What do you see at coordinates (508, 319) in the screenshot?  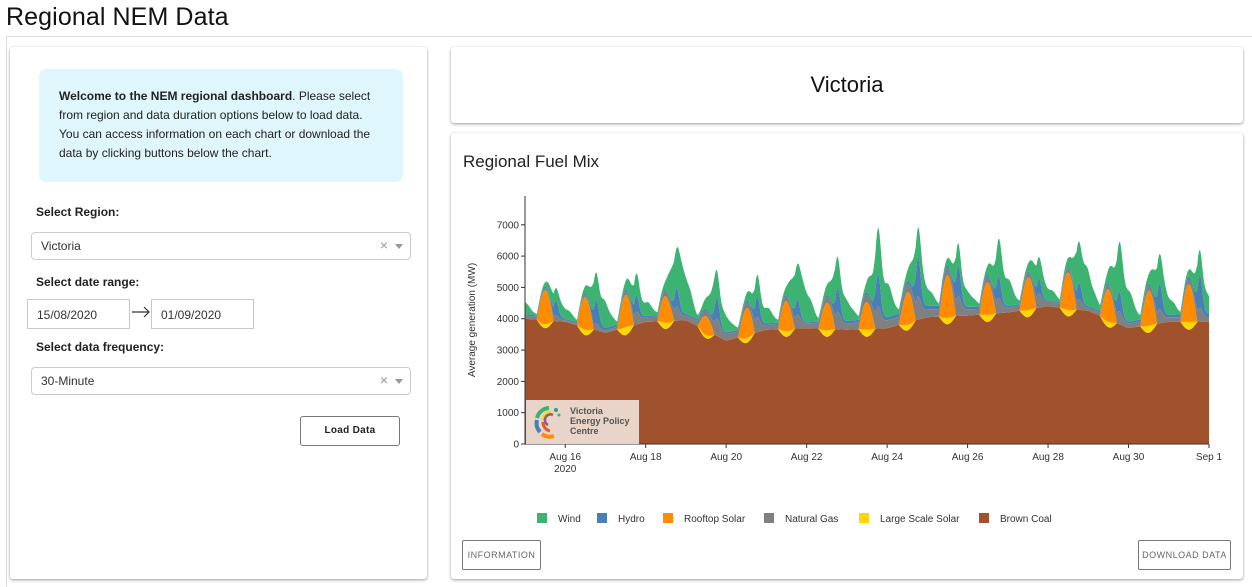 I see `y-tick-label: 4000` at bounding box center [508, 319].